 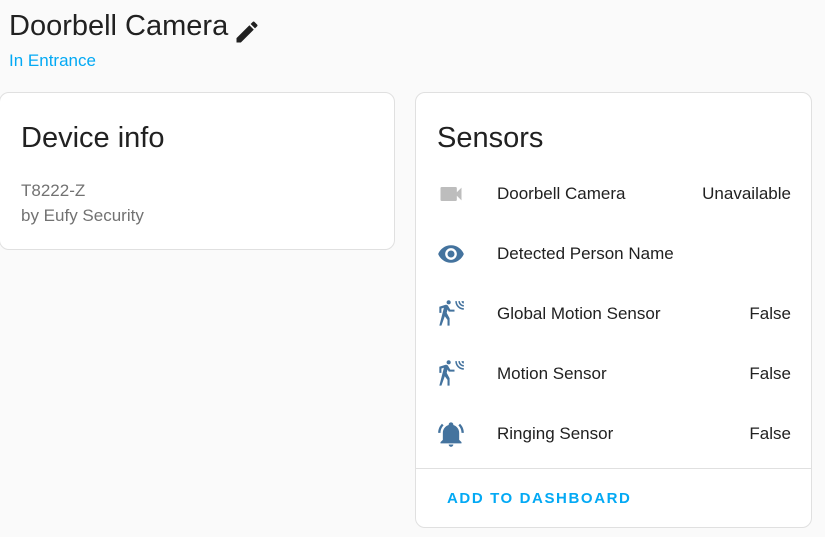 I want to click on page-header: Doorbell Camera In Entrance, so click(x=118, y=39).